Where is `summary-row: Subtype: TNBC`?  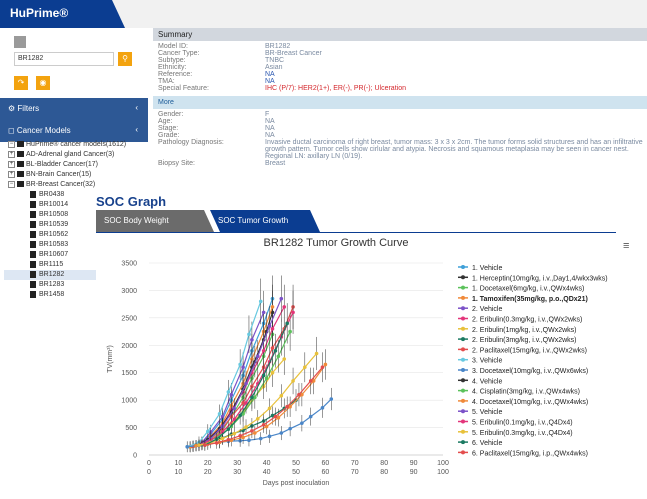
summary-row: Subtype: TNBC is located at coordinates (400, 60).